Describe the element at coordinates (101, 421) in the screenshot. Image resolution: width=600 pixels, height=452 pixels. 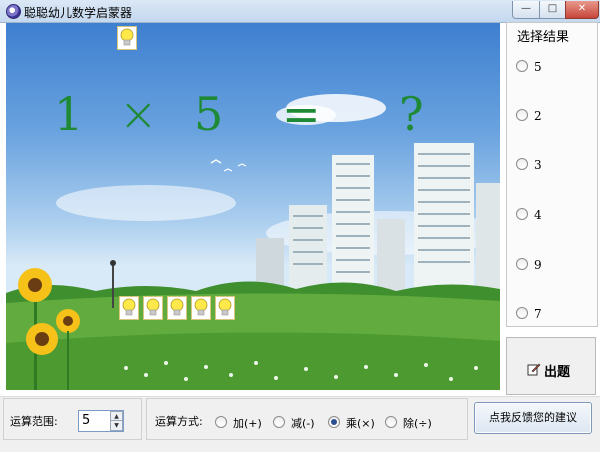
I see `range-stepper: 5 ▲ ▼` at that location.